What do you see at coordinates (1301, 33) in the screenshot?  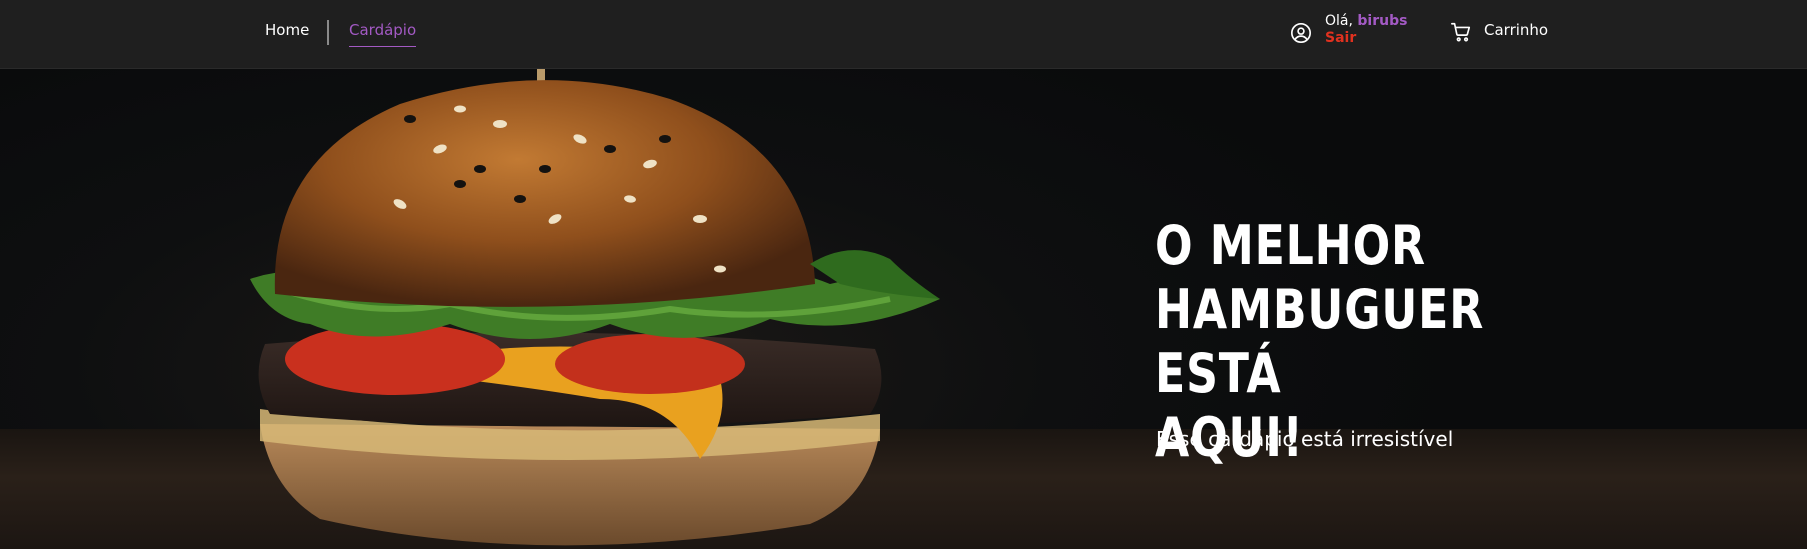 I see `user-circle-icon` at bounding box center [1301, 33].